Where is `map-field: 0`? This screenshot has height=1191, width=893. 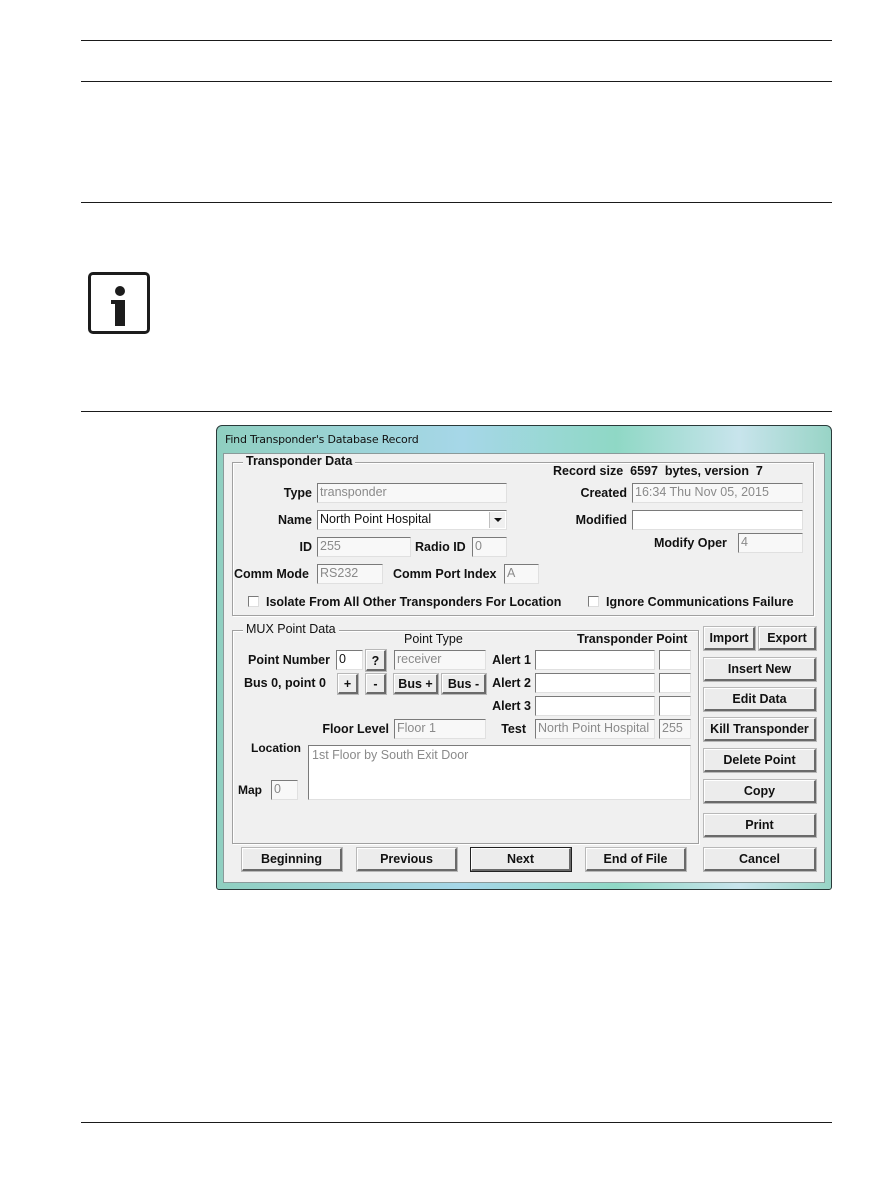
map-field: 0 is located at coordinates (284, 790).